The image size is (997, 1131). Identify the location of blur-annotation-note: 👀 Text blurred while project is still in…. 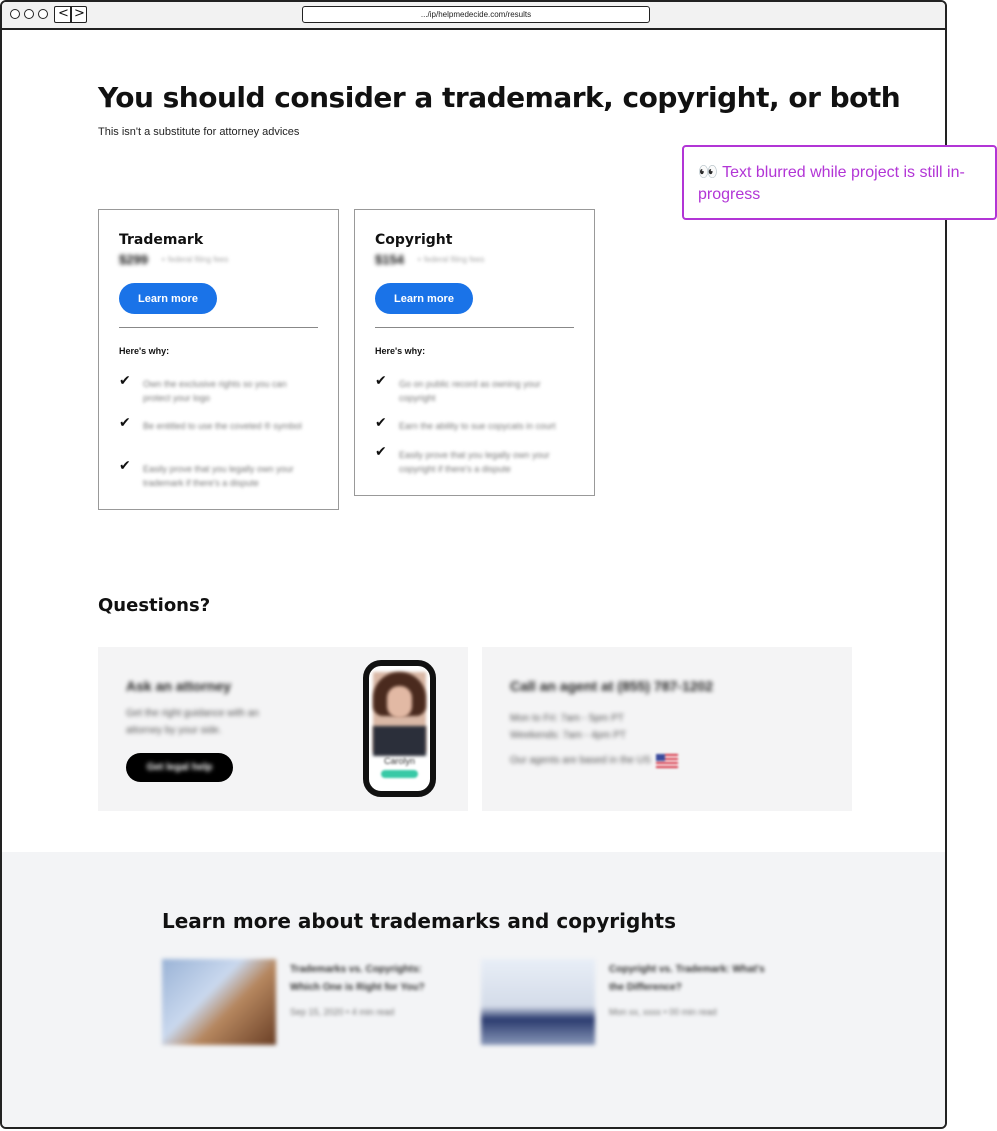
(839, 182).